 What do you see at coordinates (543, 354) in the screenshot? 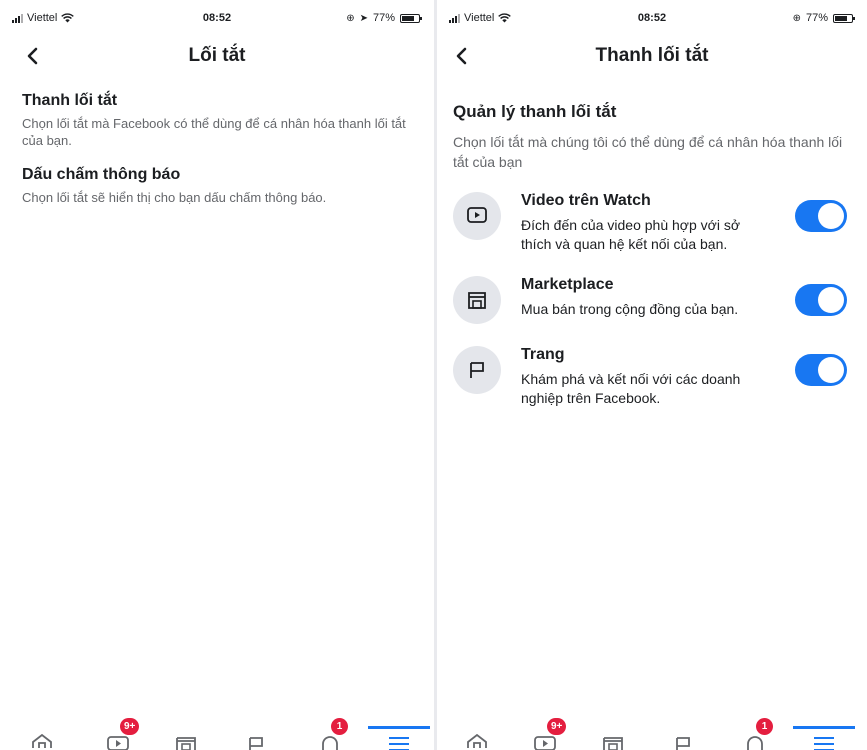
I see `shortcut-title: Trang` at bounding box center [543, 354].